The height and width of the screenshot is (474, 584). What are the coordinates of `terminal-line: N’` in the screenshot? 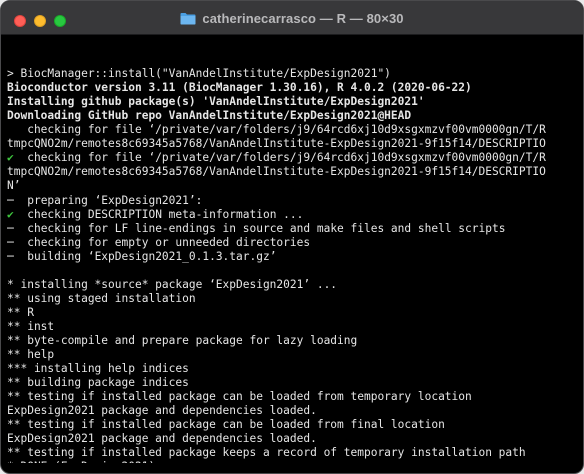 It's located at (293, 186).